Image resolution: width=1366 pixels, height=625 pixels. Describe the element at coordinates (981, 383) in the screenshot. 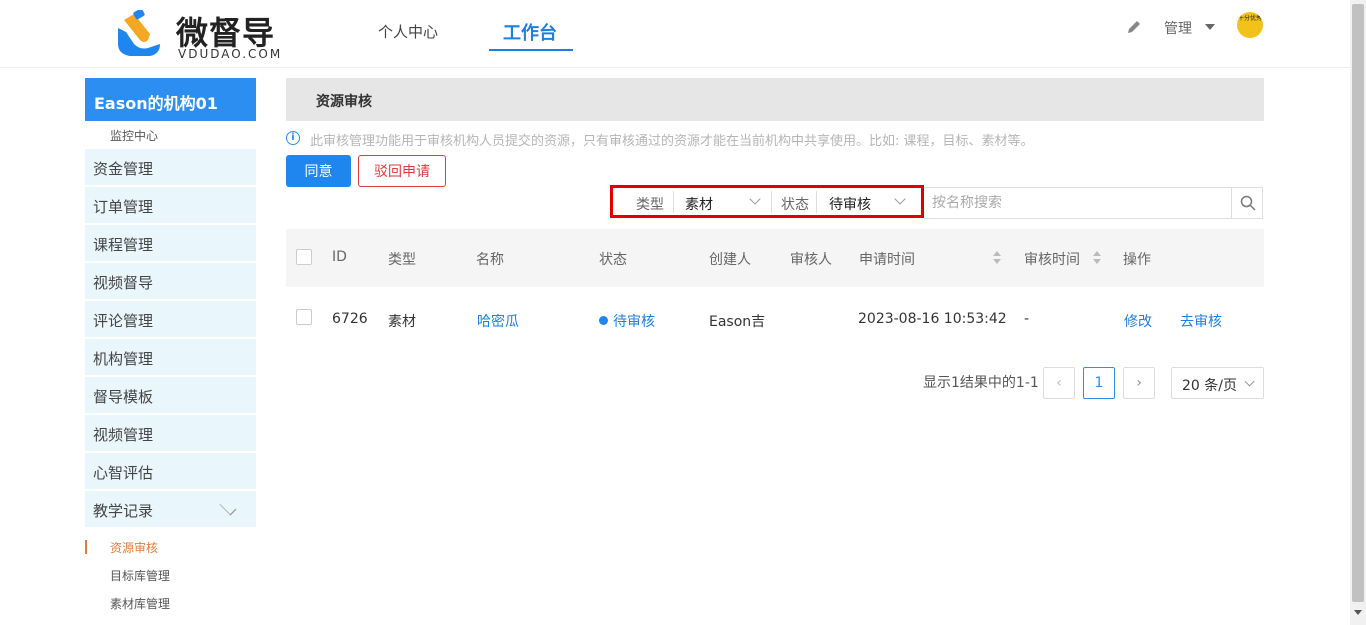

I see `pagination-summary: 显示1结果中的1-1` at that location.